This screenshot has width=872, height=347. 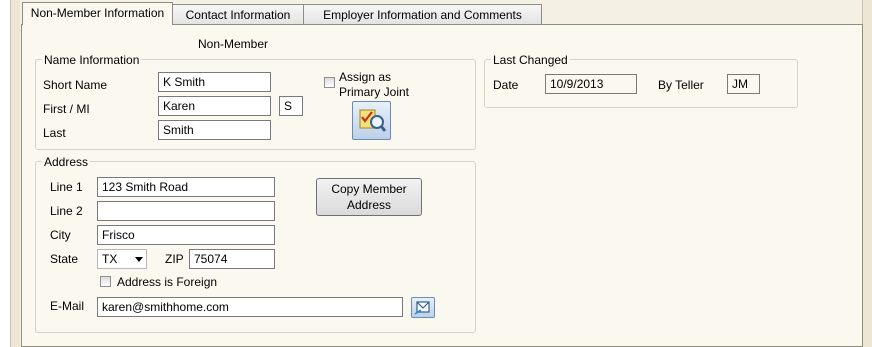 What do you see at coordinates (369, 197) in the screenshot?
I see `copy-member-address-button: Copy Member Address` at bounding box center [369, 197].